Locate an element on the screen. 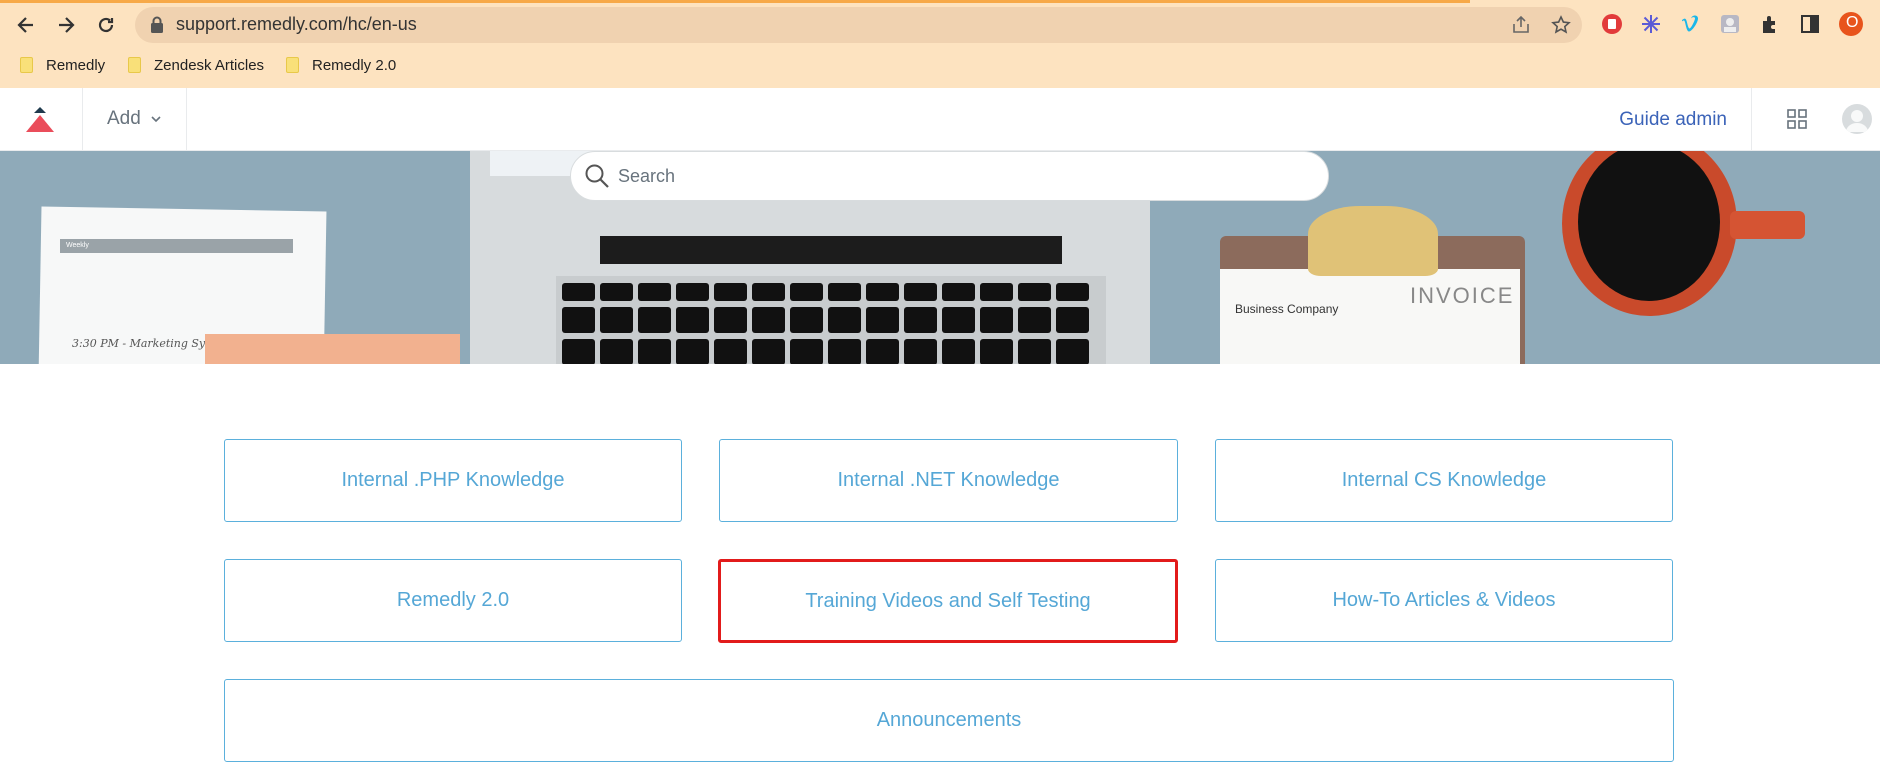 Image resolution: width=1880 pixels, height=783 pixels. back-button is located at coordinates (26, 25).